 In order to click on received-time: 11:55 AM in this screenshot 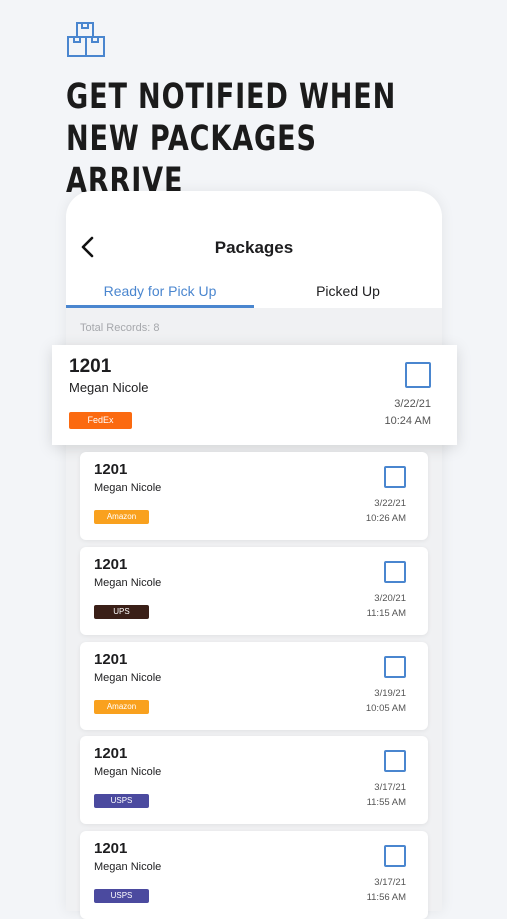, I will do `click(386, 802)`.